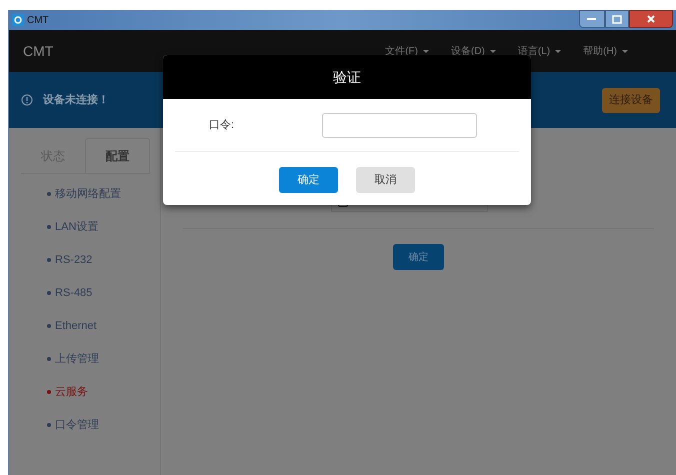 This screenshot has width=676, height=475. What do you see at coordinates (38, 21) in the screenshot?
I see `window-title: CMT` at bounding box center [38, 21].